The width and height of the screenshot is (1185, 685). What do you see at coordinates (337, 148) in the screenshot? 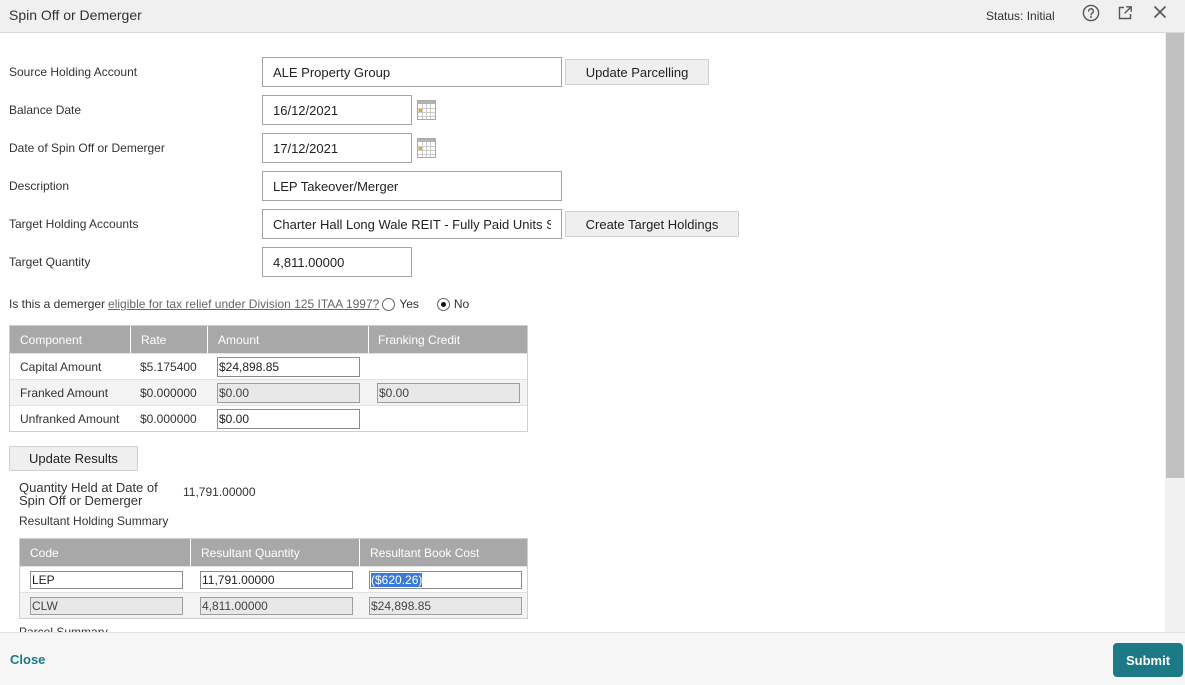
I see `spin-off-date-input` at bounding box center [337, 148].